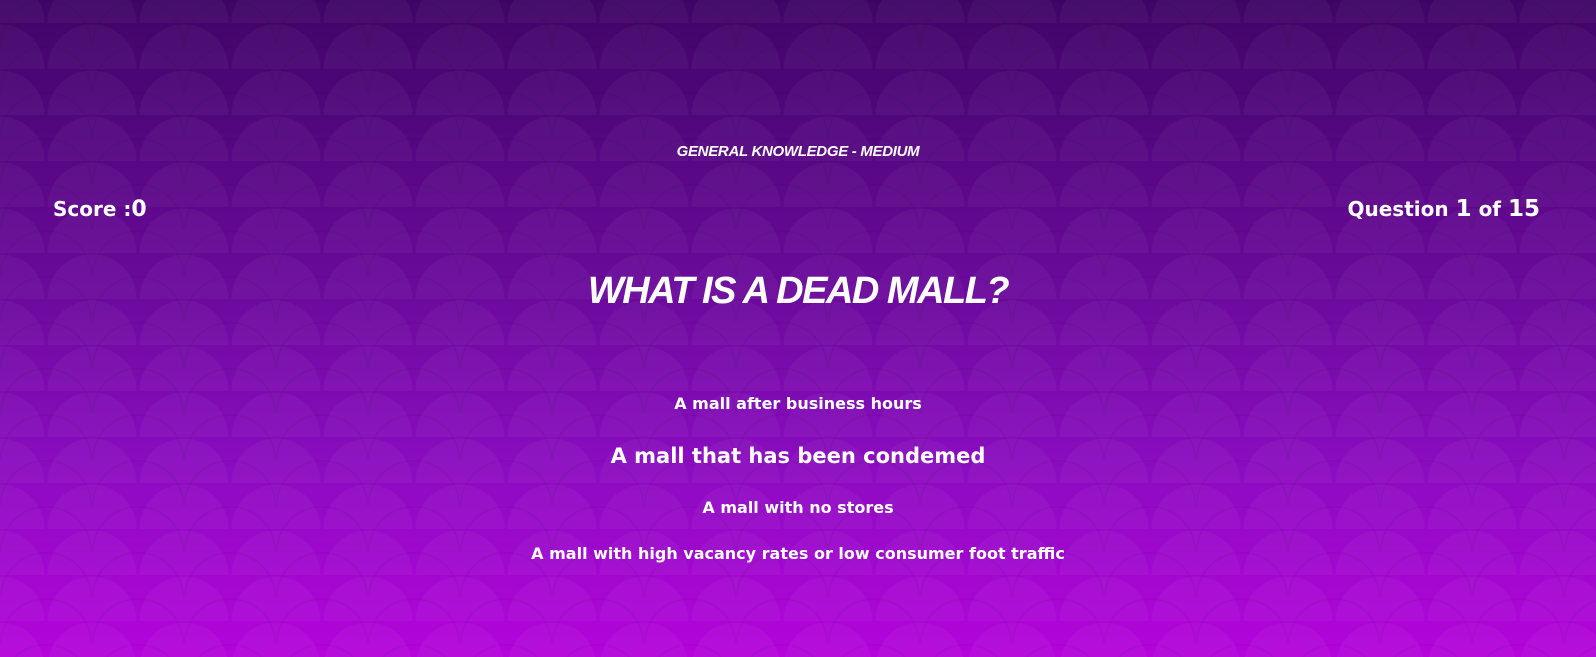 The width and height of the screenshot is (1596, 657). What do you see at coordinates (797, 508) in the screenshot?
I see `answer-option-3: A mall with no stores` at bounding box center [797, 508].